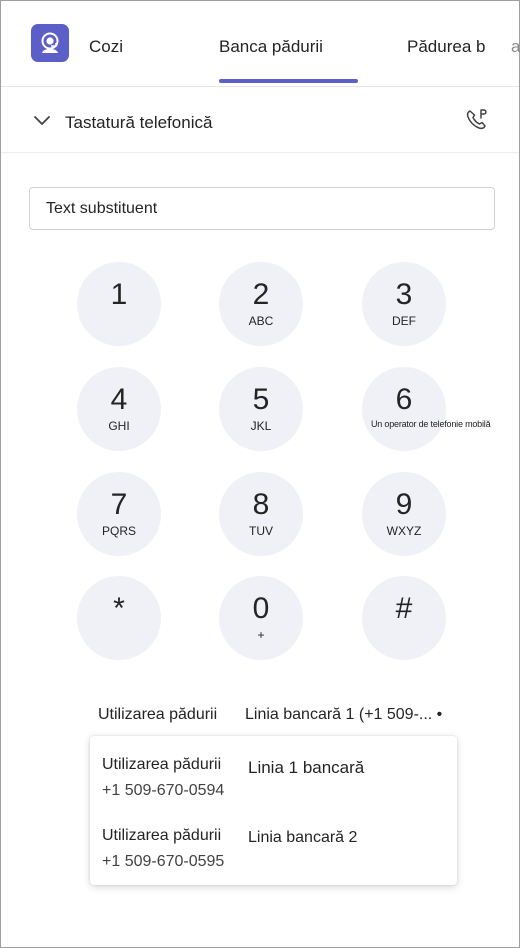  What do you see at coordinates (446, 47) in the screenshot?
I see `tab-padurea-b: Pădurea b` at bounding box center [446, 47].